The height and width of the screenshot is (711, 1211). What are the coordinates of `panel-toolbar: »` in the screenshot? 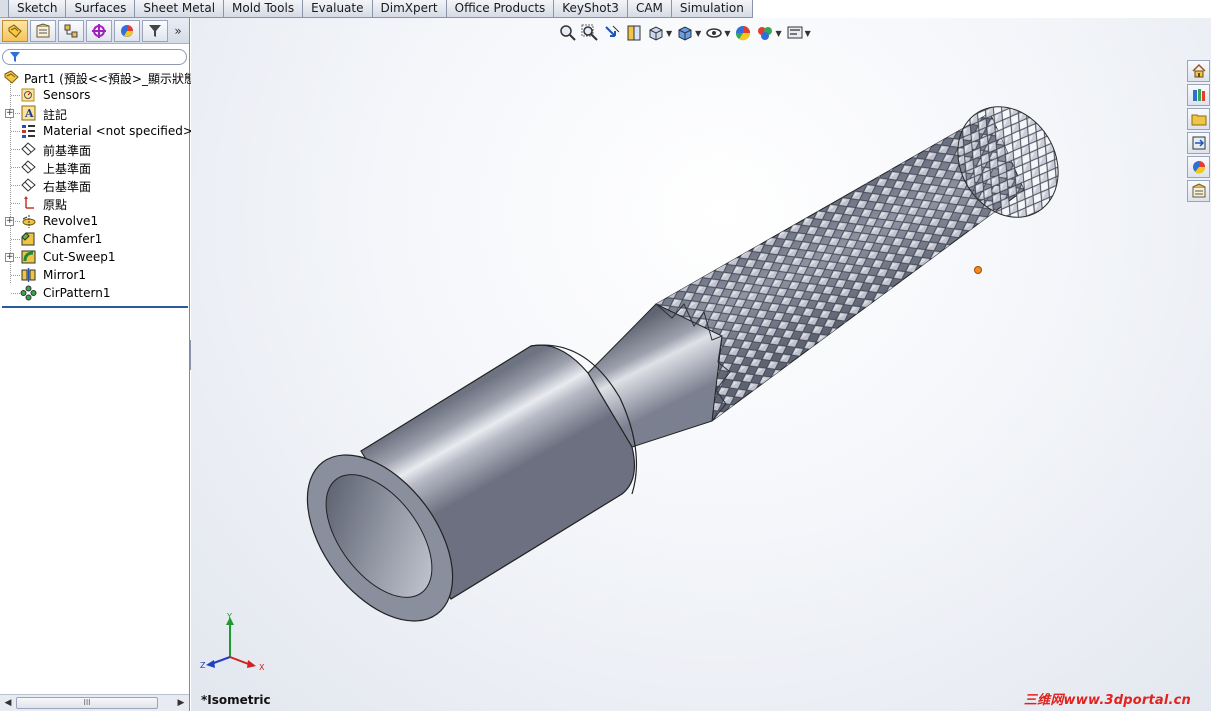 It's located at (94, 31).